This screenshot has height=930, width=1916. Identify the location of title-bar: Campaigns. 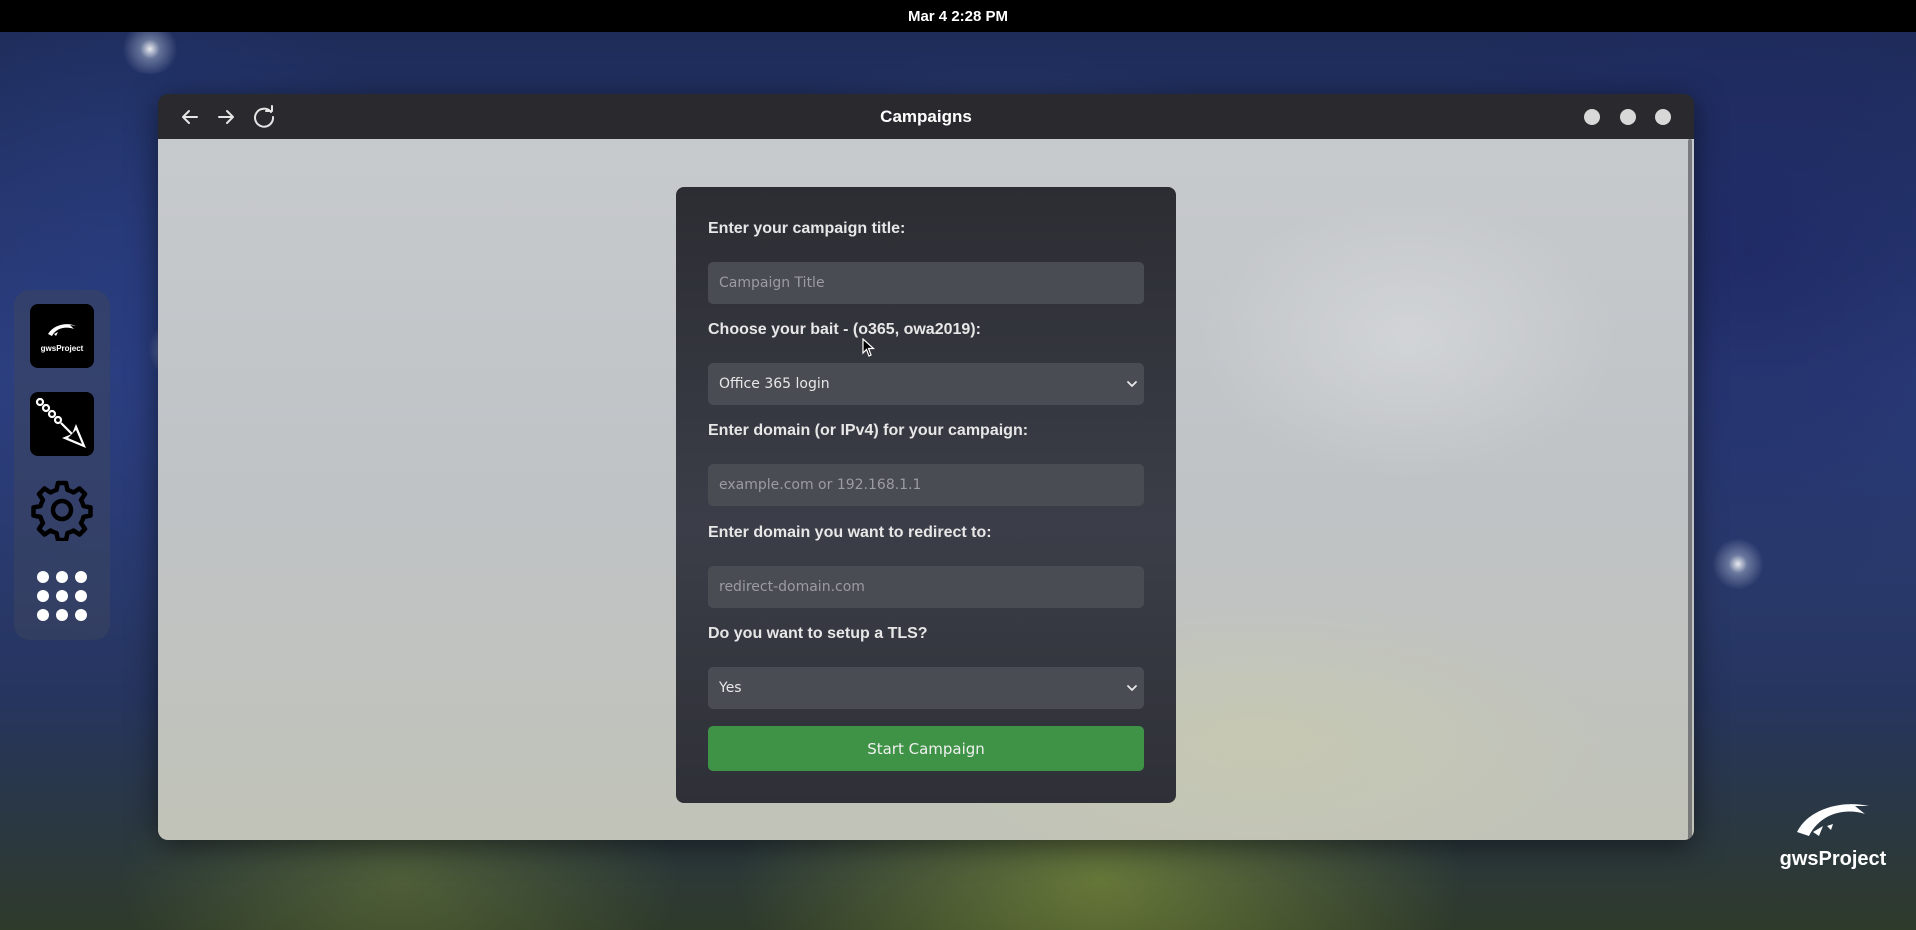
(926, 116).